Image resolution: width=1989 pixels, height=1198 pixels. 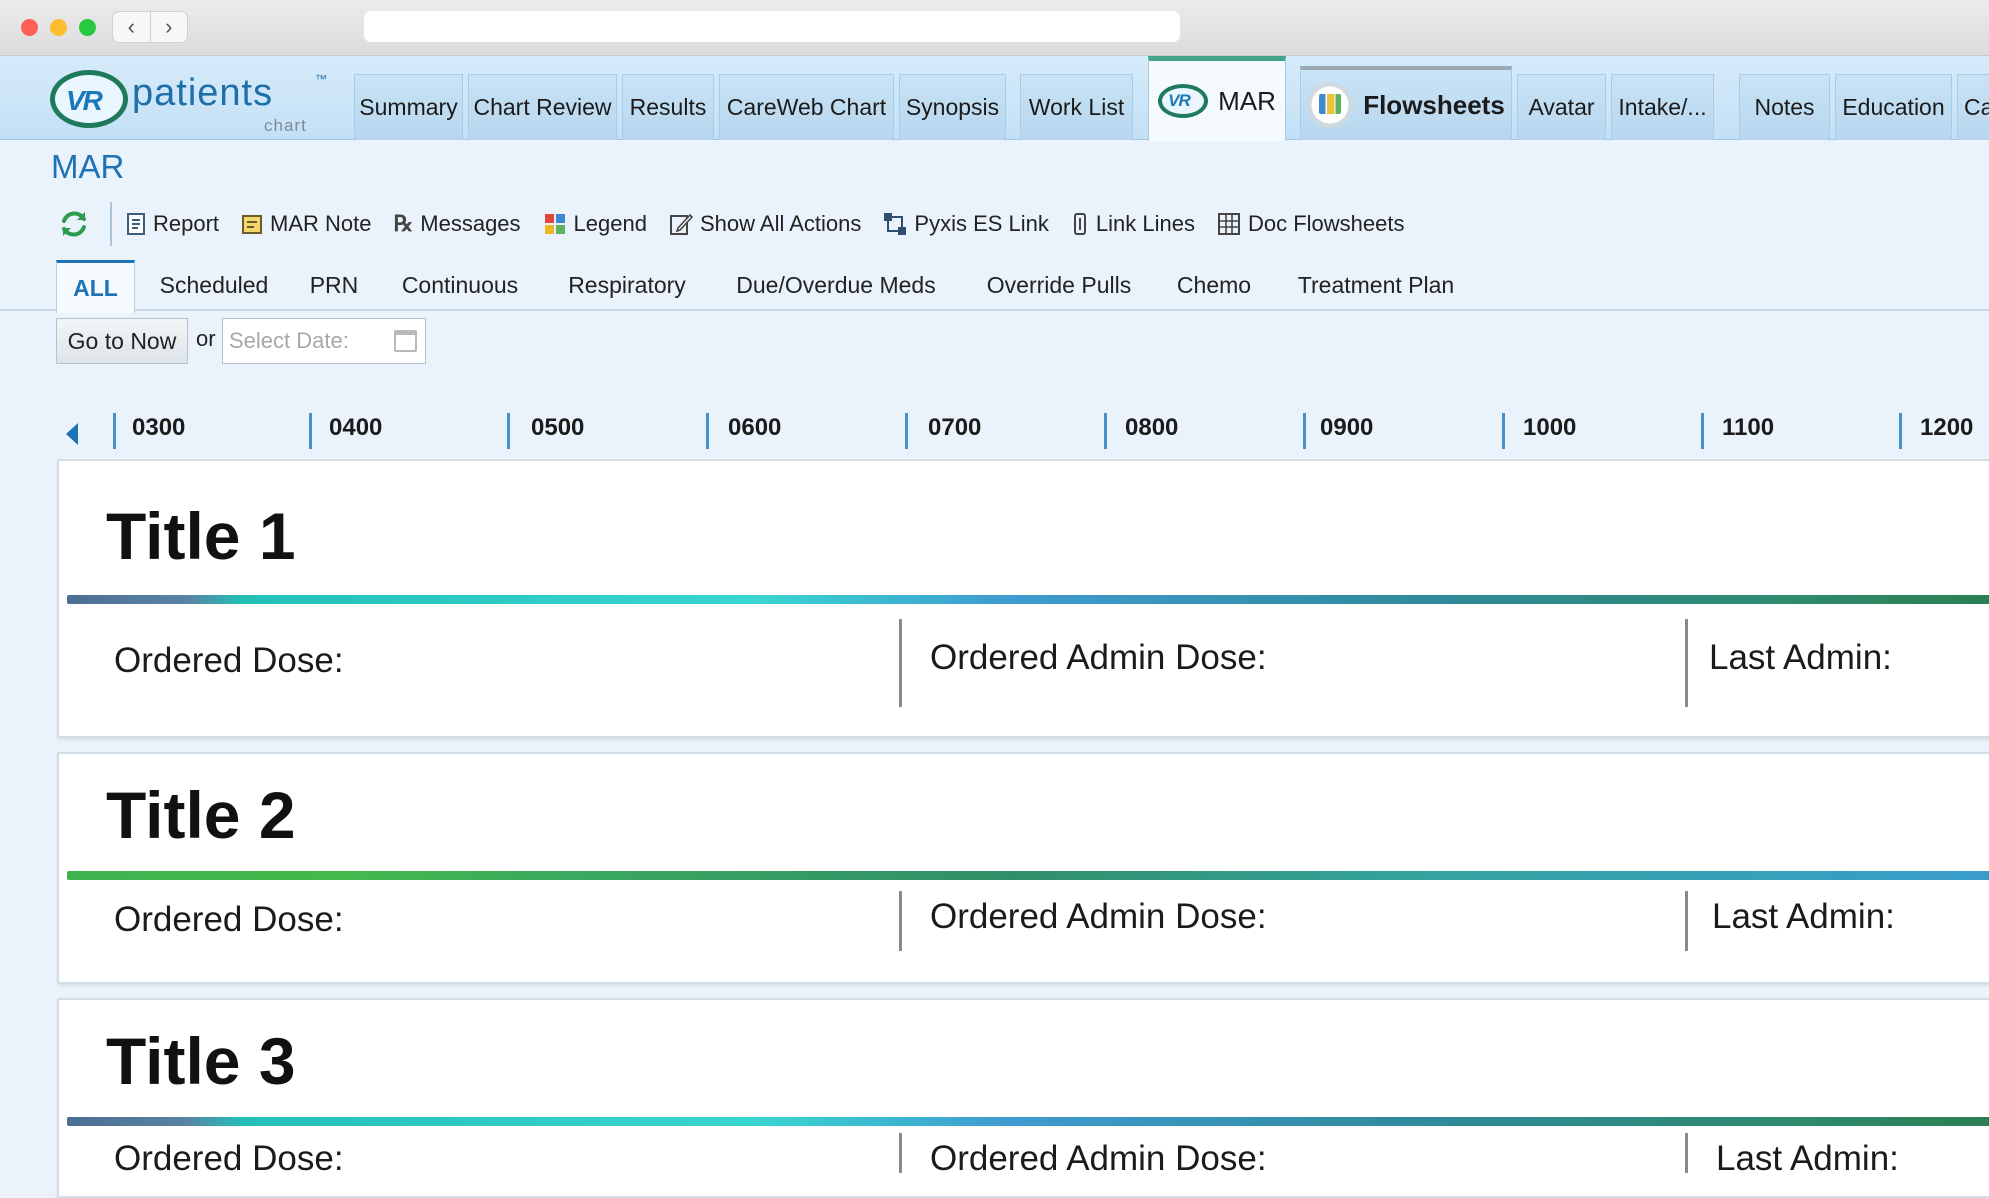 What do you see at coordinates (1228, 224) in the screenshot?
I see `grid-icon` at bounding box center [1228, 224].